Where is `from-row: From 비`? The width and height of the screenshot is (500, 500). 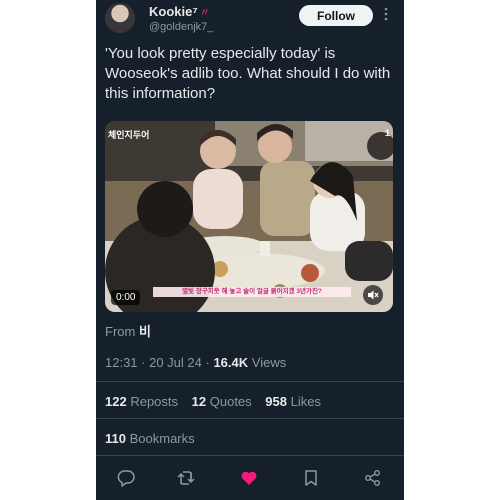 from-row: From 비 is located at coordinates (128, 330).